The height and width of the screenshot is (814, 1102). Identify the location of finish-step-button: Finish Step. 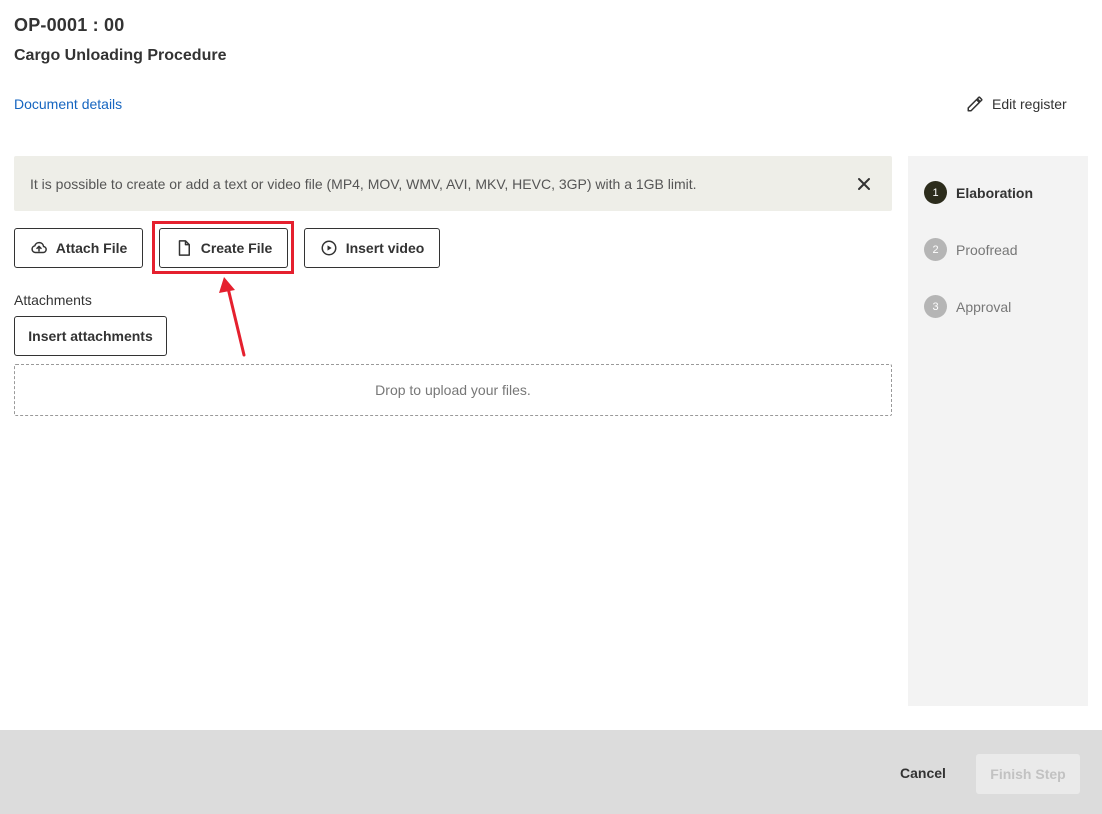
(1028, 774).